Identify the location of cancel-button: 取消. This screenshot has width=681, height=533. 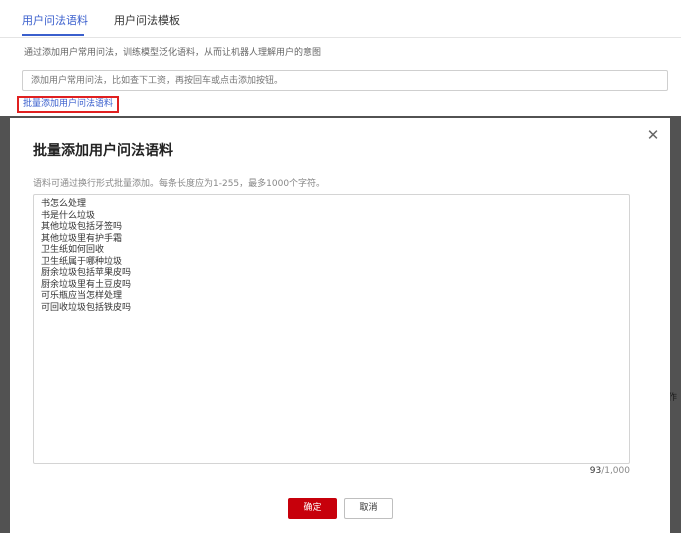
(368, 508).